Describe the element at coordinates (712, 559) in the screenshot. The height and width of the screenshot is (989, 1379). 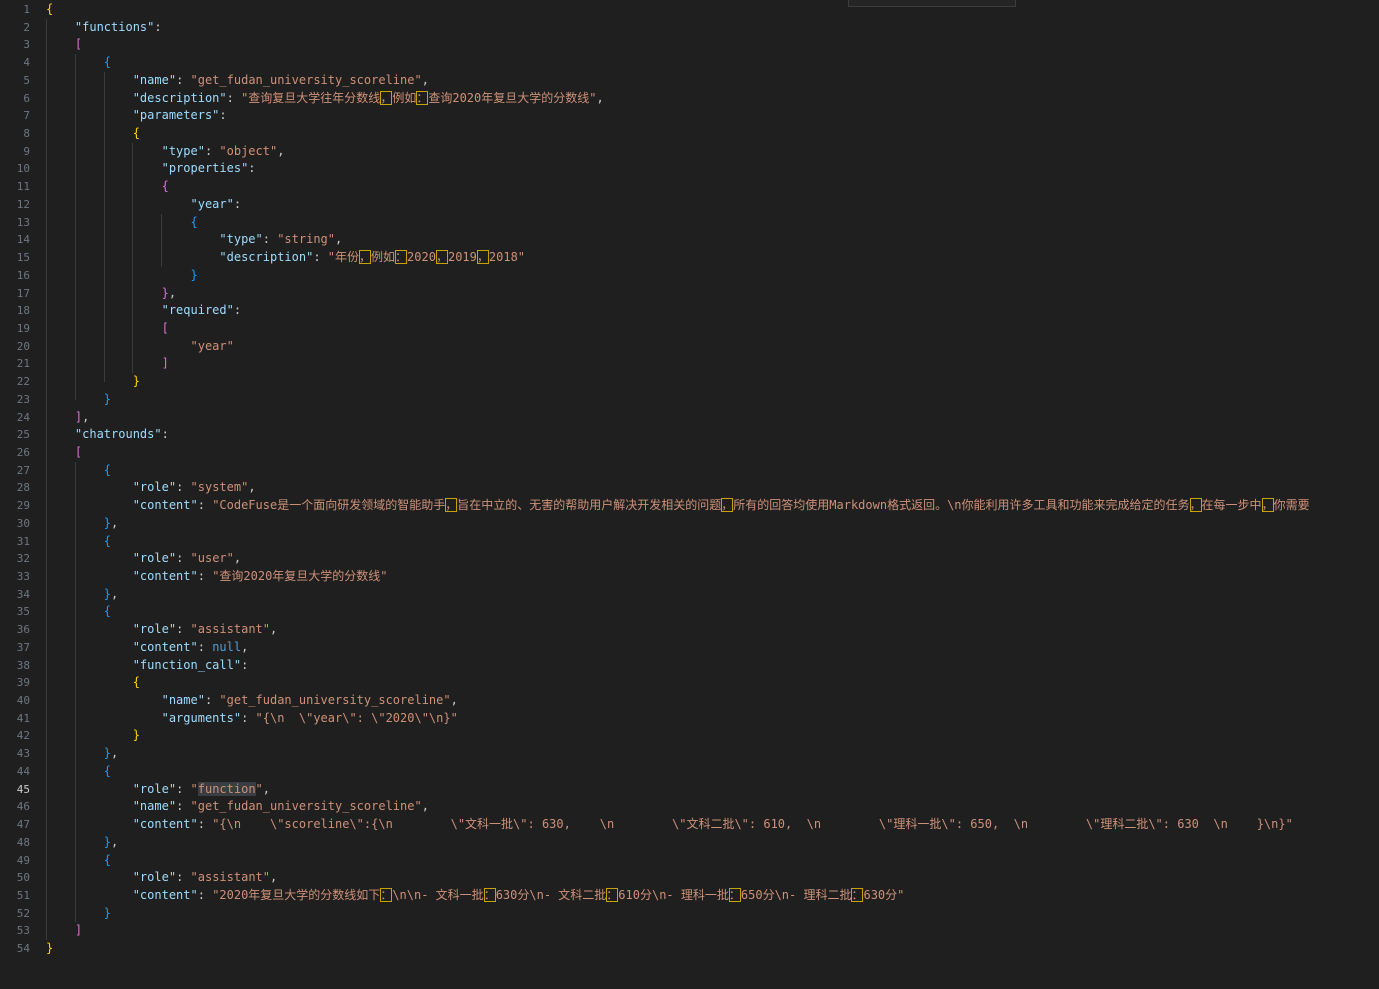
I see `code-line: "role": "user",` at that location.